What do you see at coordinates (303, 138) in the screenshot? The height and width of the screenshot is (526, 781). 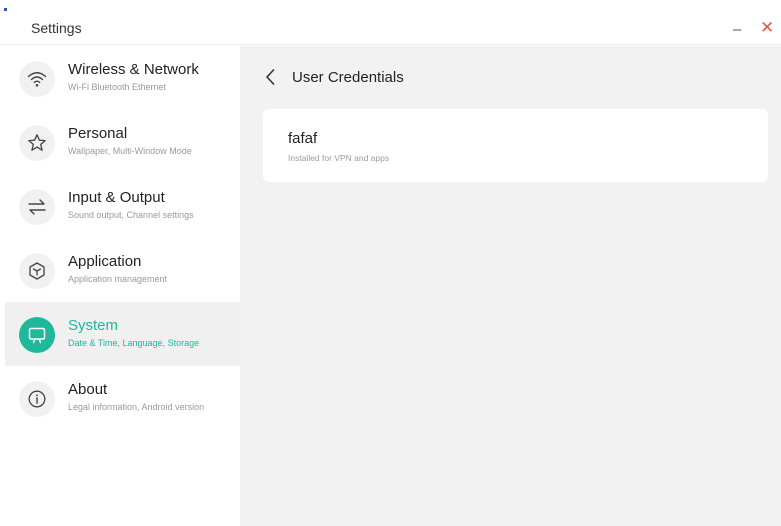 I see `credential-name: fafaf` at bounding box center [303, 138].